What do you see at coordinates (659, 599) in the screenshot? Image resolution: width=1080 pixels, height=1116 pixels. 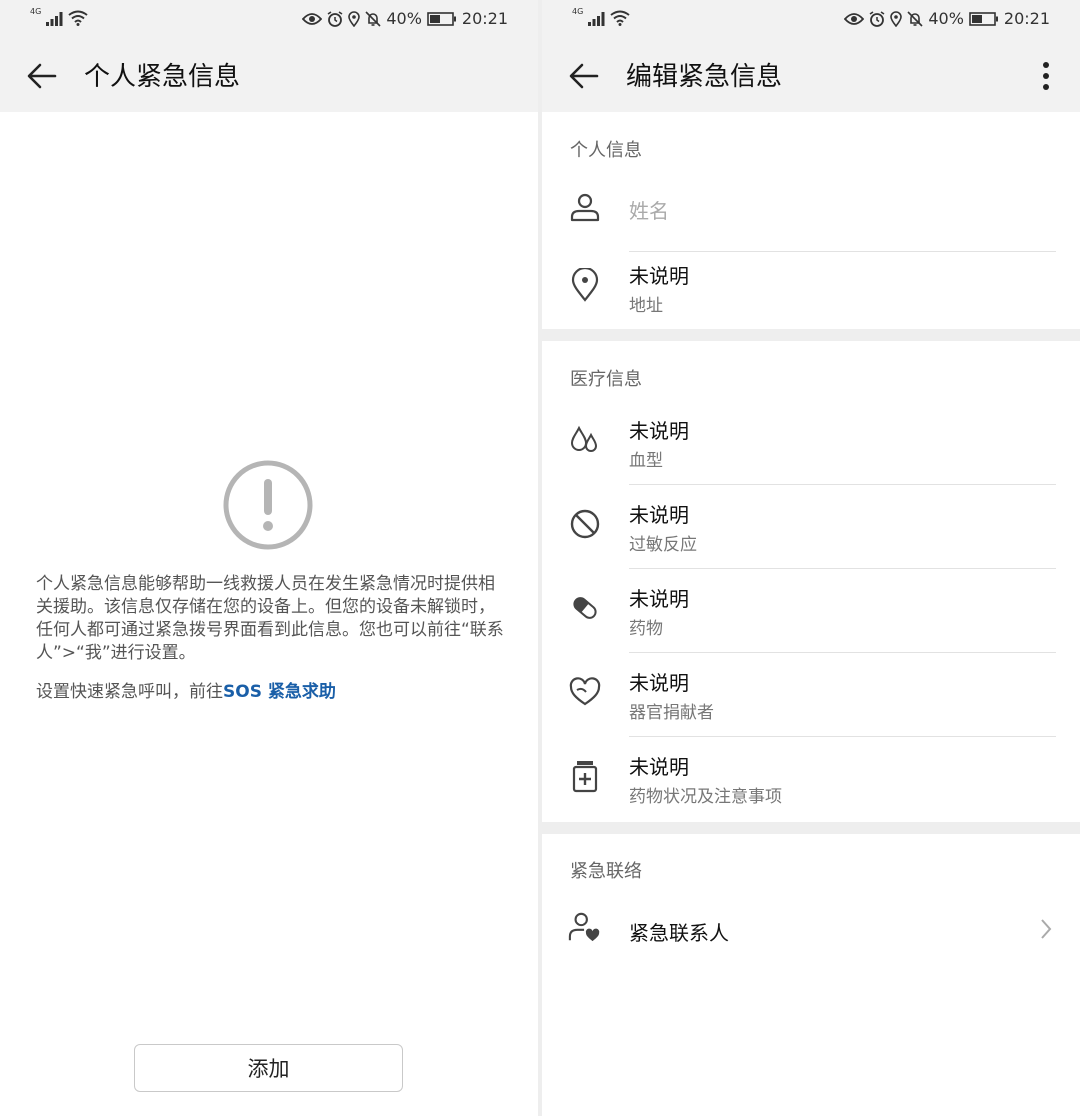 I see `medications-value: 未说明` at bounding box center [659, 599].